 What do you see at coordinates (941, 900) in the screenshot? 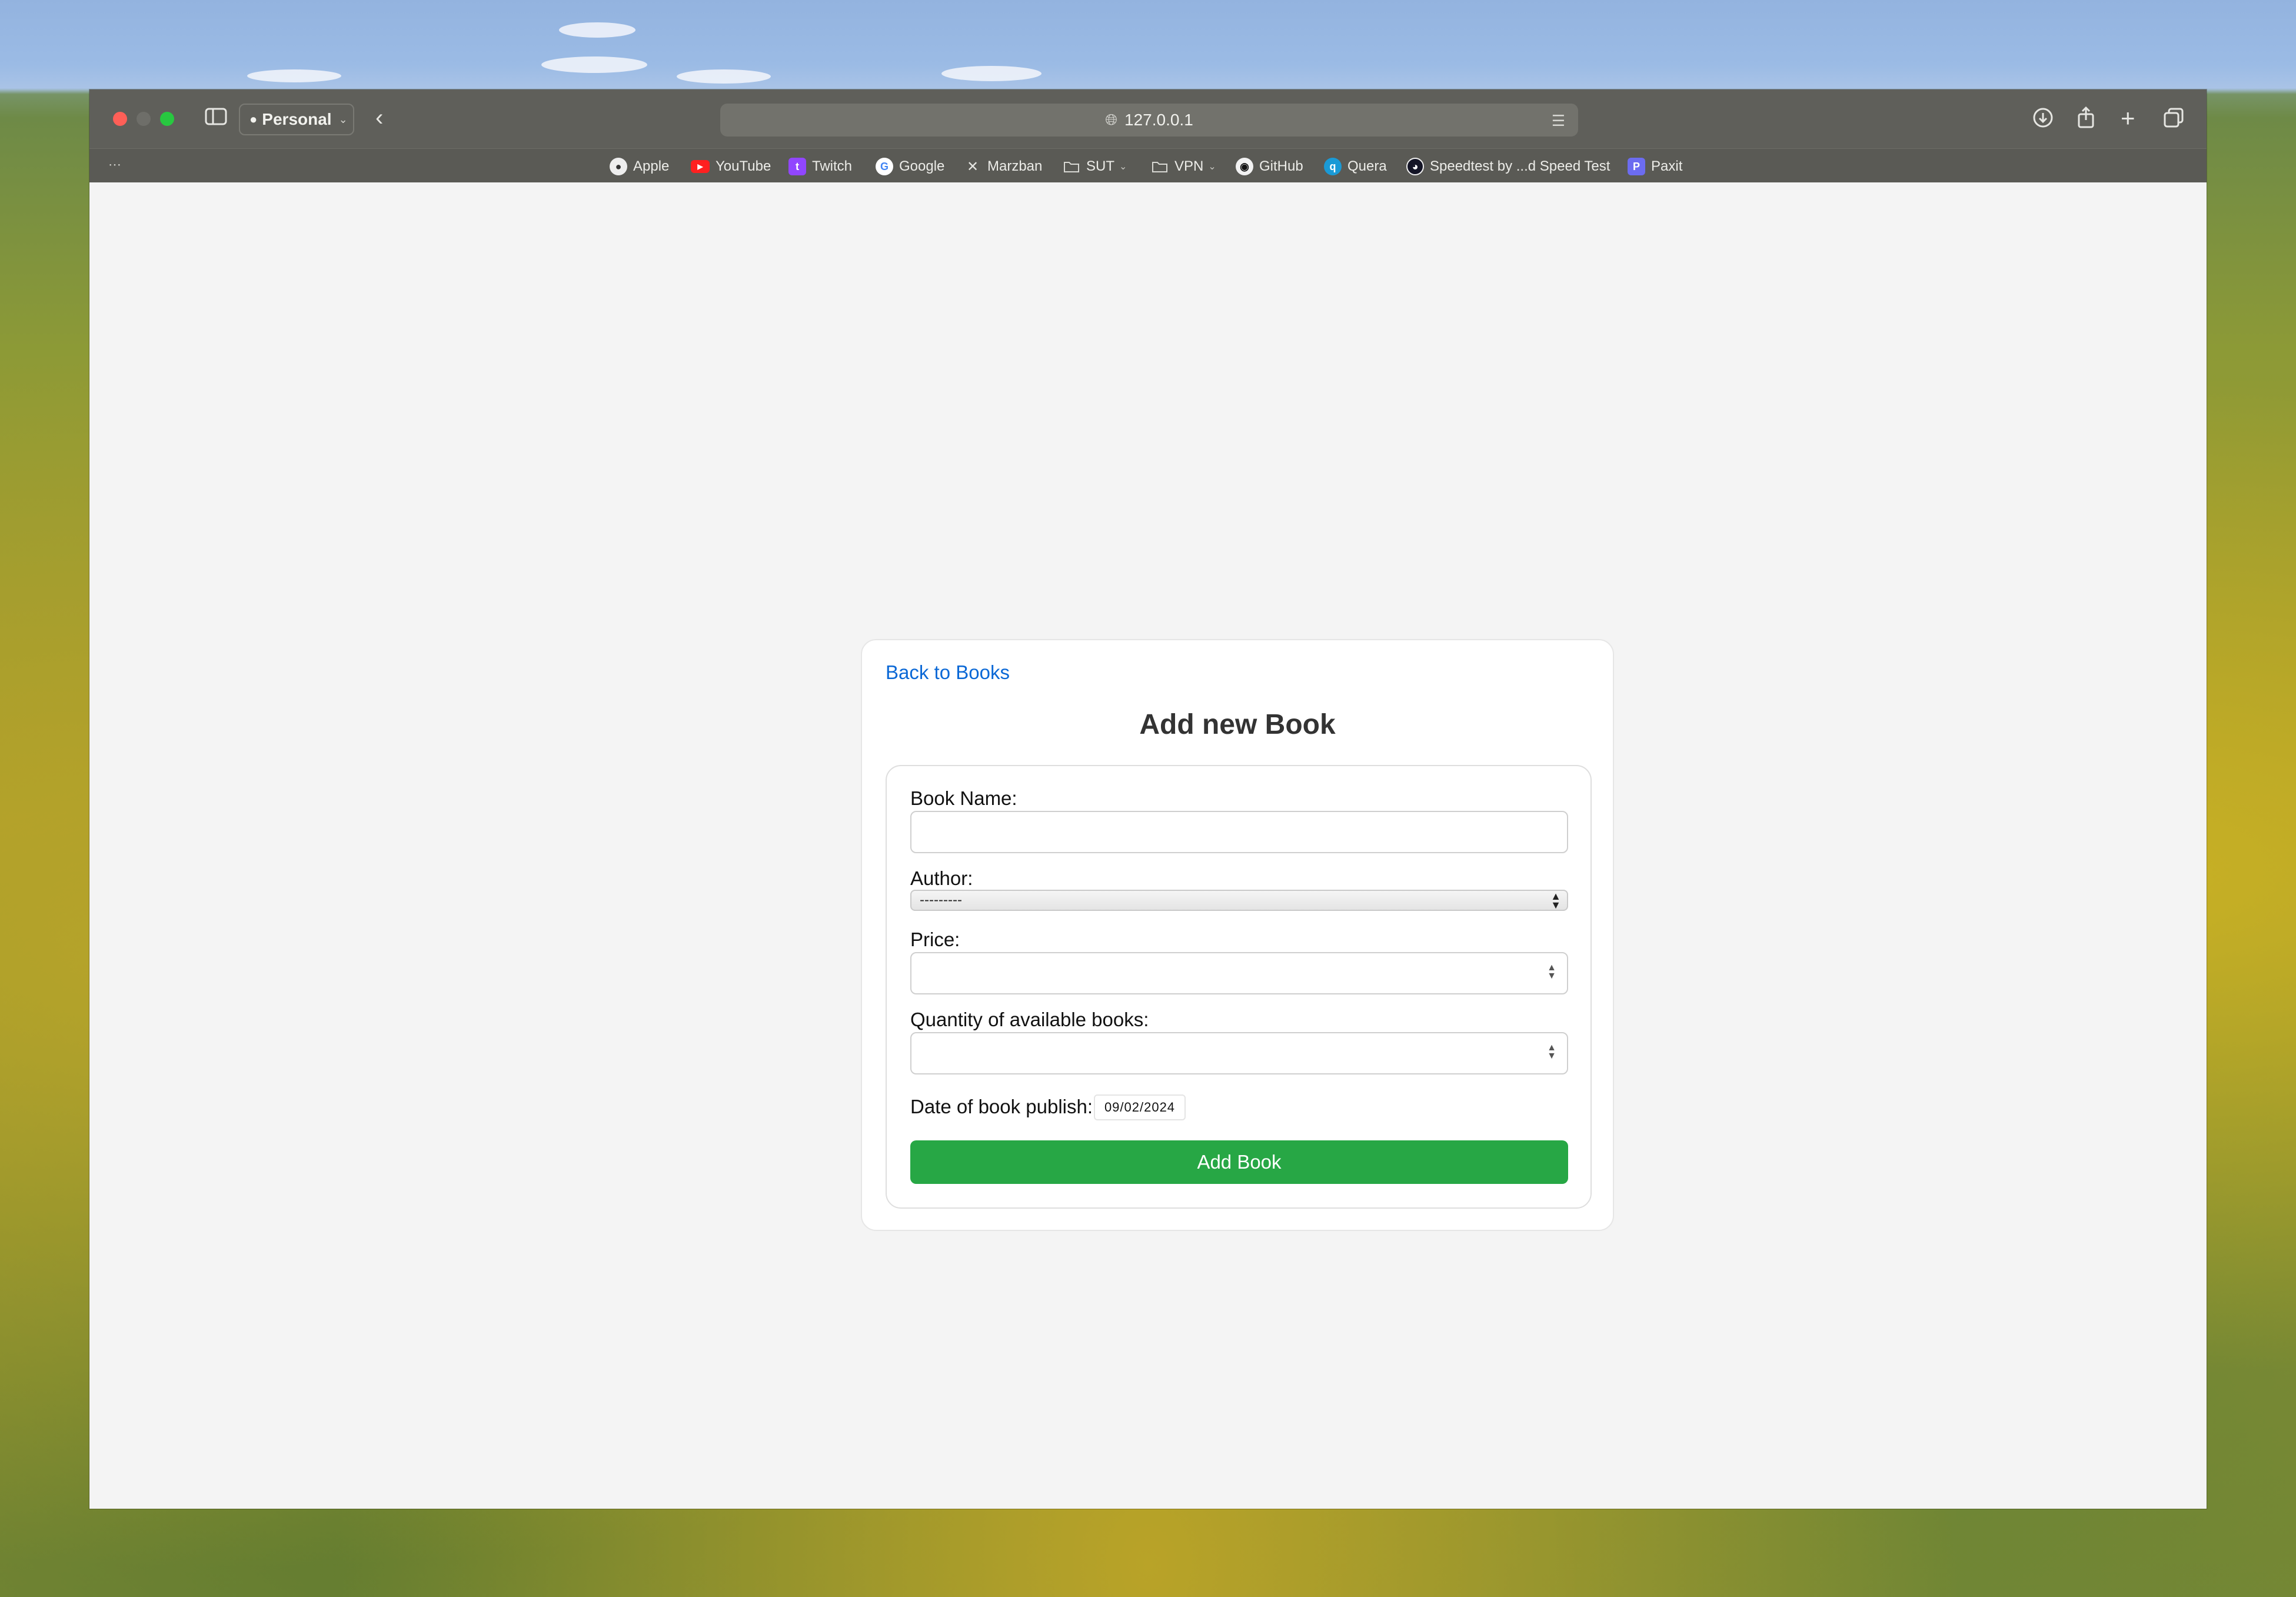
I see `author-selected-value: ---------` at bounding box center [941, 900].